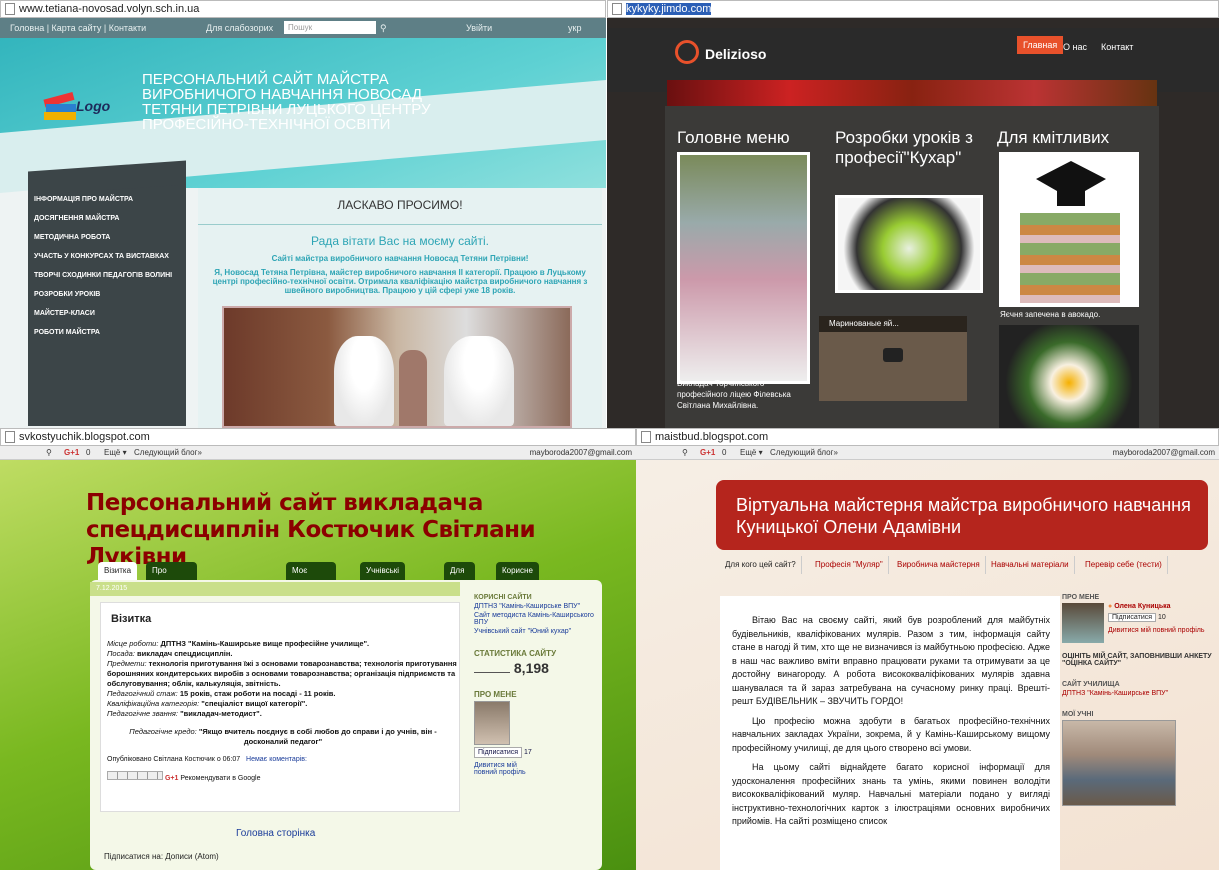 The image size is (1219, 870). Describe the element at coordinates (161, 856) in the screenshot. I see `subscribe-link: Підписатися на: Дописи (Atom)` at that location.